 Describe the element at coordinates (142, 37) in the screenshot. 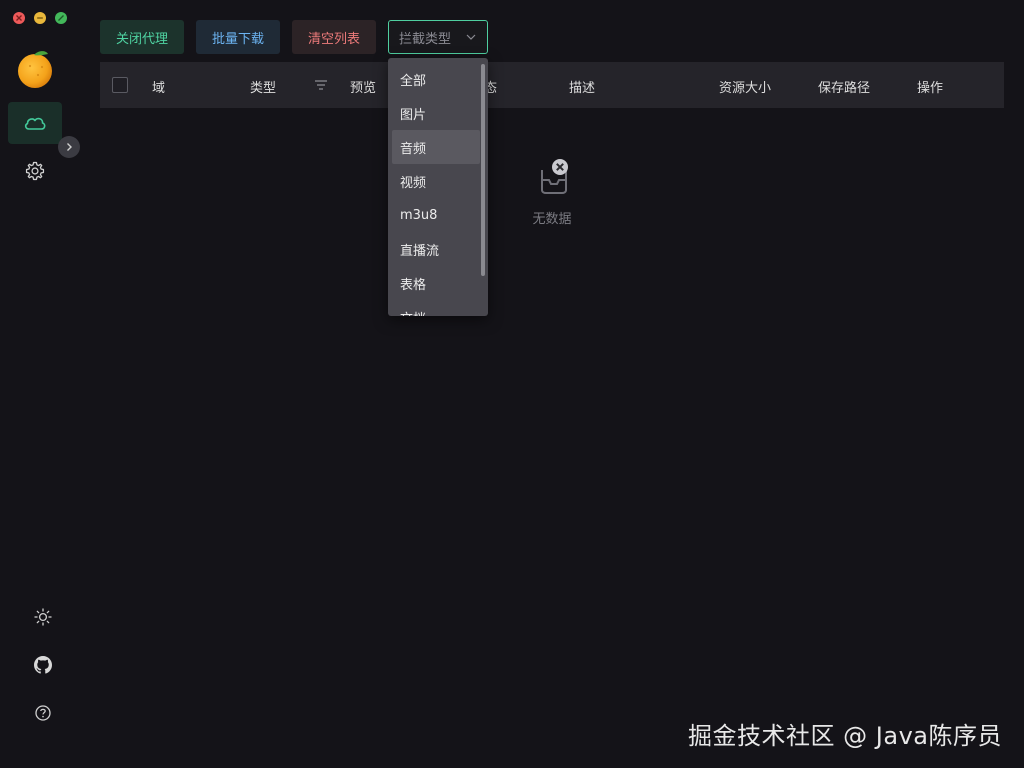

I see `close-proxy-button: 关闭代理` at that location.